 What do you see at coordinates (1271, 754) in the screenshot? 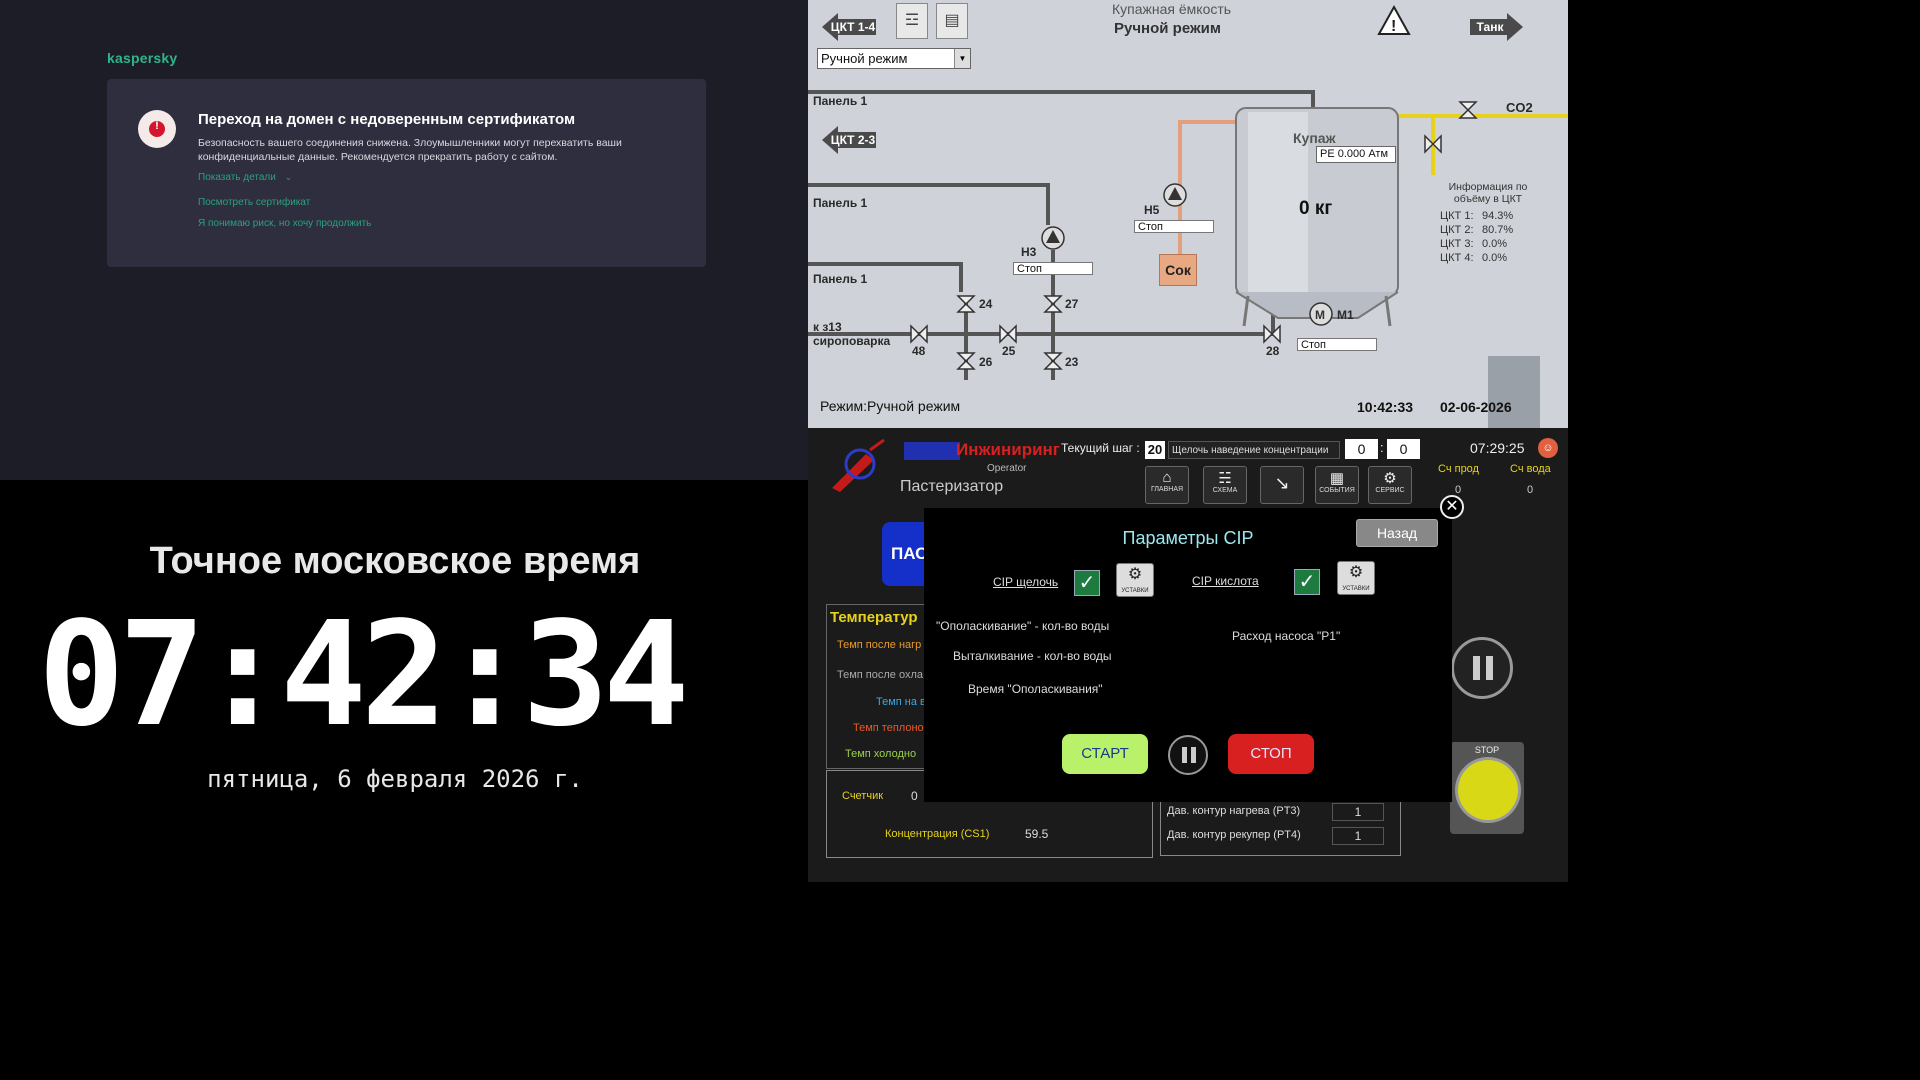
I see `stop-button: СТОП` at bounding box center [1271, 754].